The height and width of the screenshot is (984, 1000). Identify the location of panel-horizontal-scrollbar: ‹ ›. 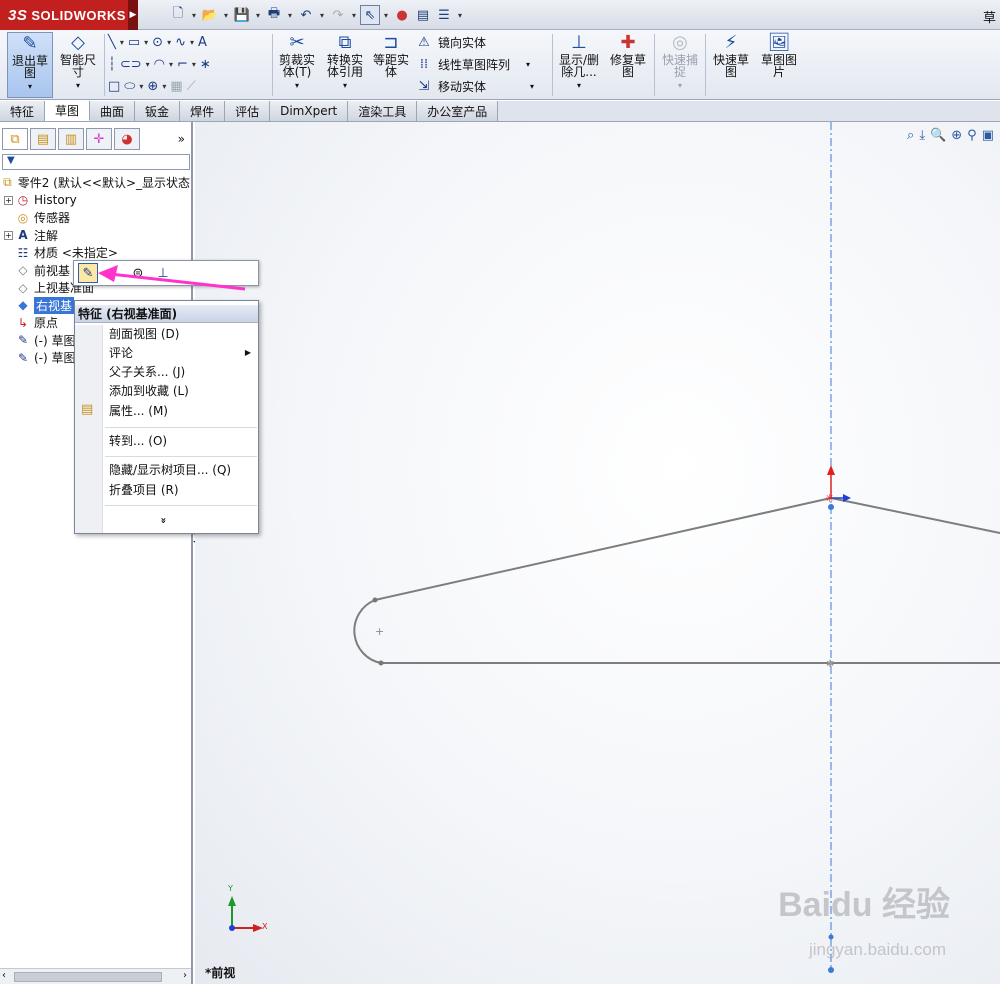
(95, 976).